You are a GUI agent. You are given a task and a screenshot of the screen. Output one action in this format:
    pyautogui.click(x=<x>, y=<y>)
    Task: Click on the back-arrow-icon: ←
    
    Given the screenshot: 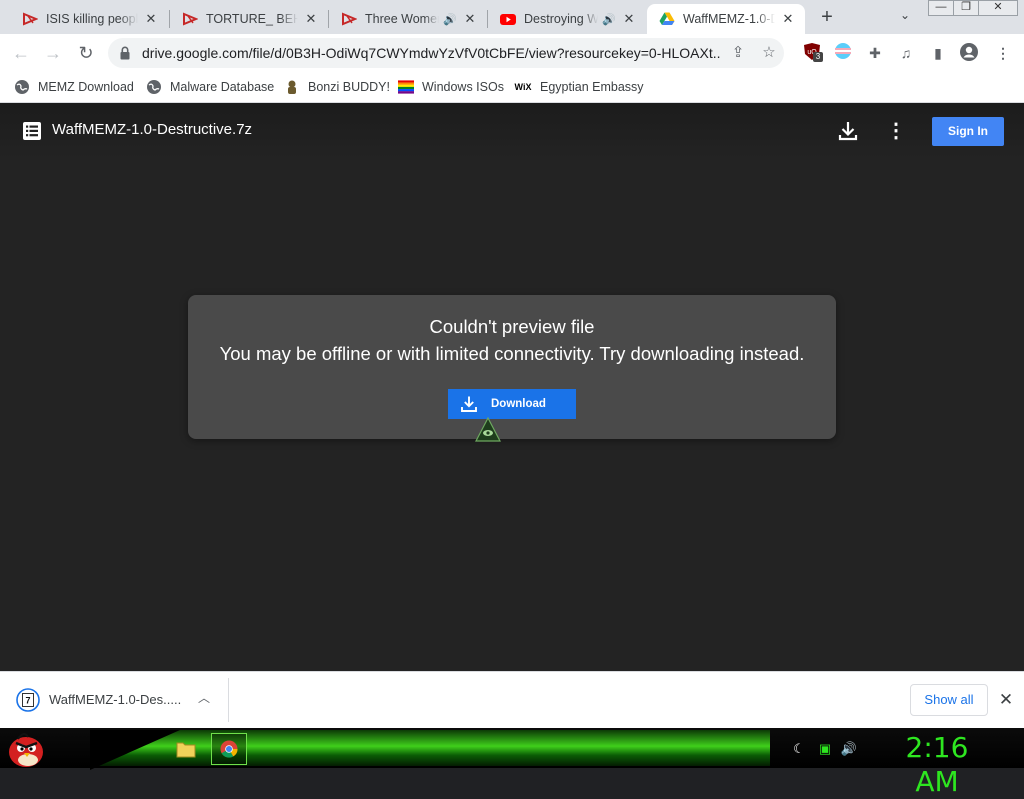 What is the action you would take?
    pyautogui.click(x=21, y=53)
    